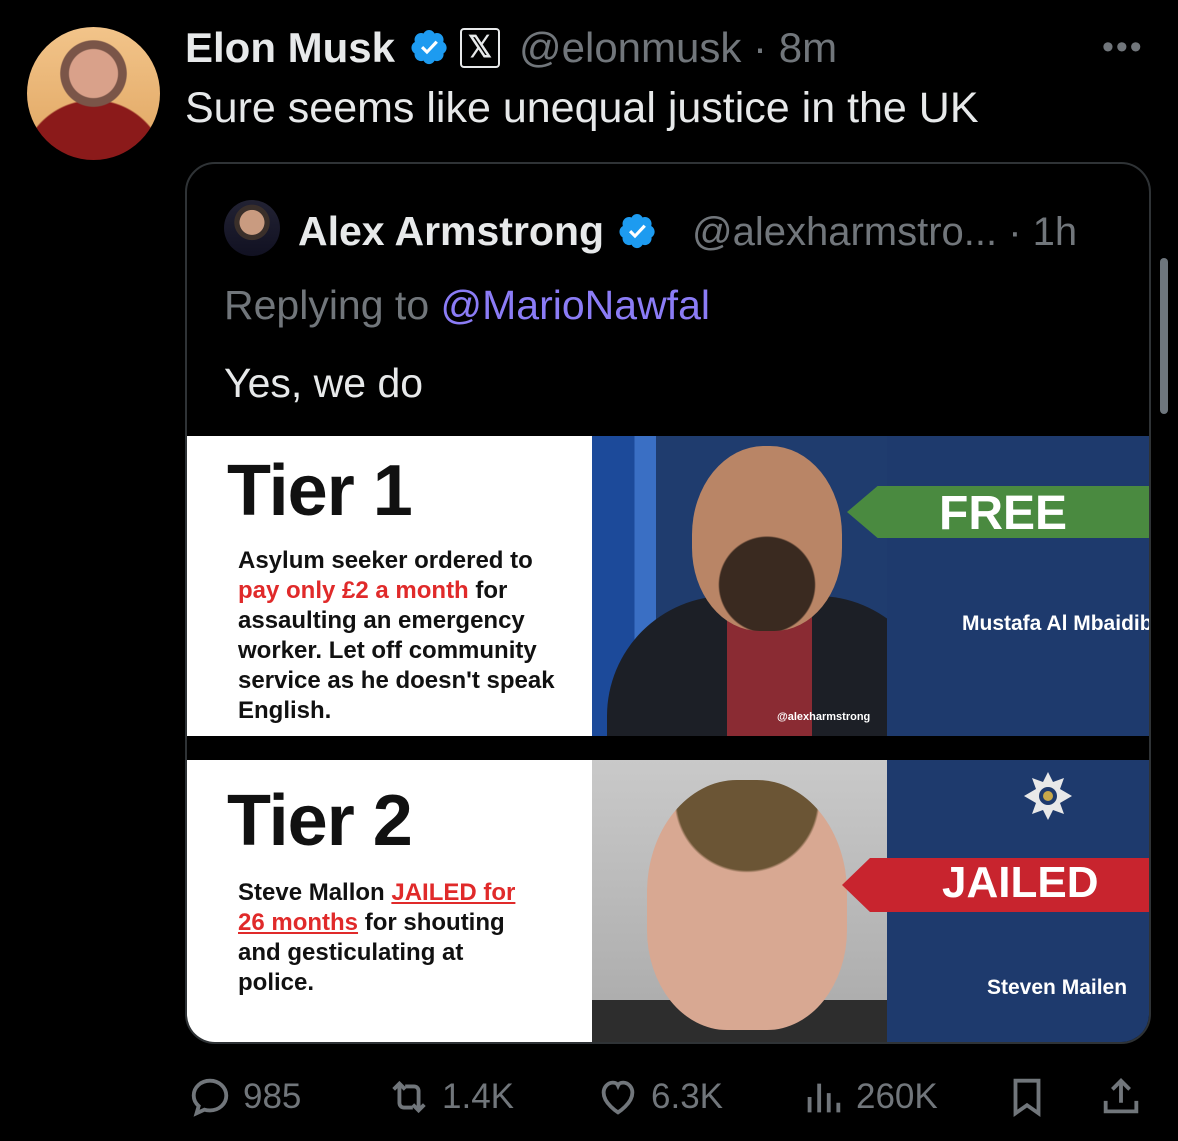 The image size is (1178, 1141). Describe the element at coordinates (252, 228) in the screenshot. I see `quoted-author-avatar` at that location.